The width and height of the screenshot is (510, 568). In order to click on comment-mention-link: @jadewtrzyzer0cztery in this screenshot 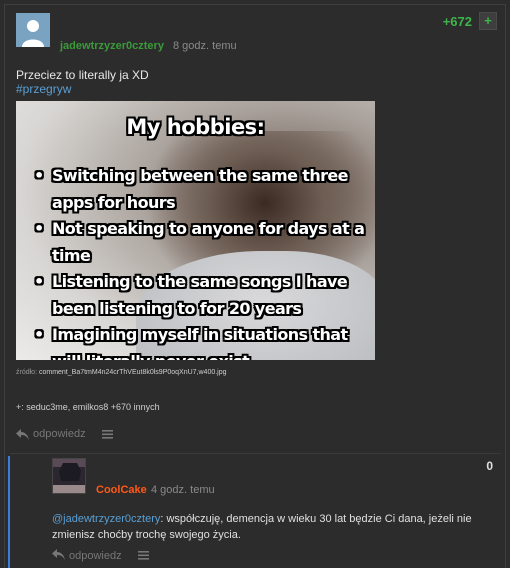, I will do `click(106, 519)`.